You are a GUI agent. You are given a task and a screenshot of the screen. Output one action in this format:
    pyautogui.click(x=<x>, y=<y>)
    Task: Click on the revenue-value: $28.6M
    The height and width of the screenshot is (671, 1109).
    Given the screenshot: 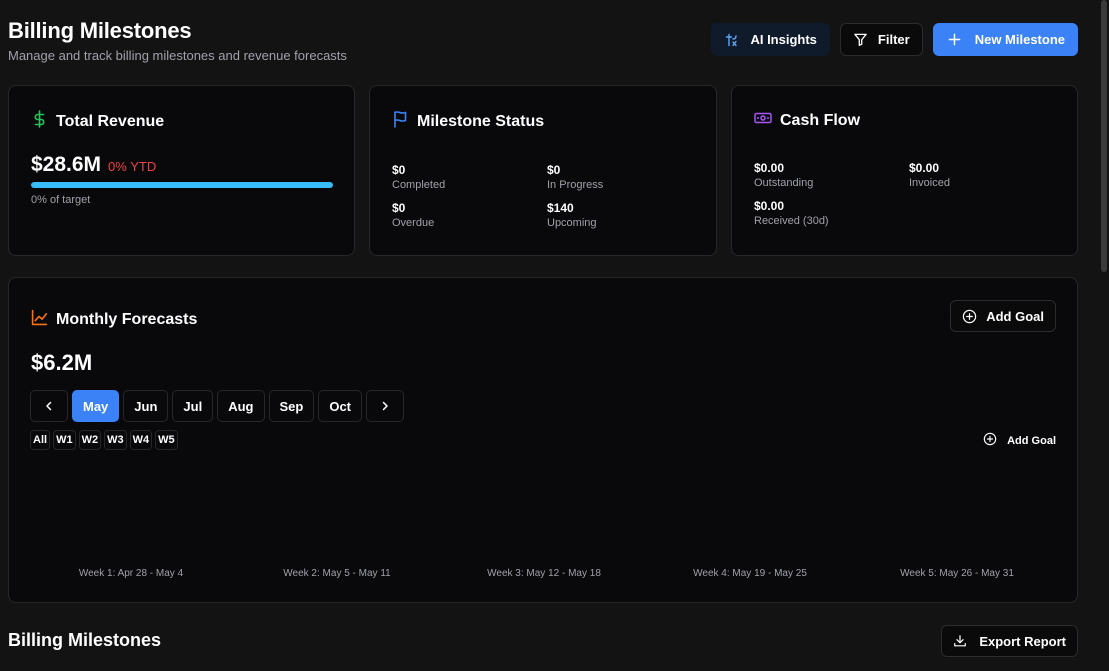 What is the action you would take?
    pyautogui.click(x=66, y=164)
    